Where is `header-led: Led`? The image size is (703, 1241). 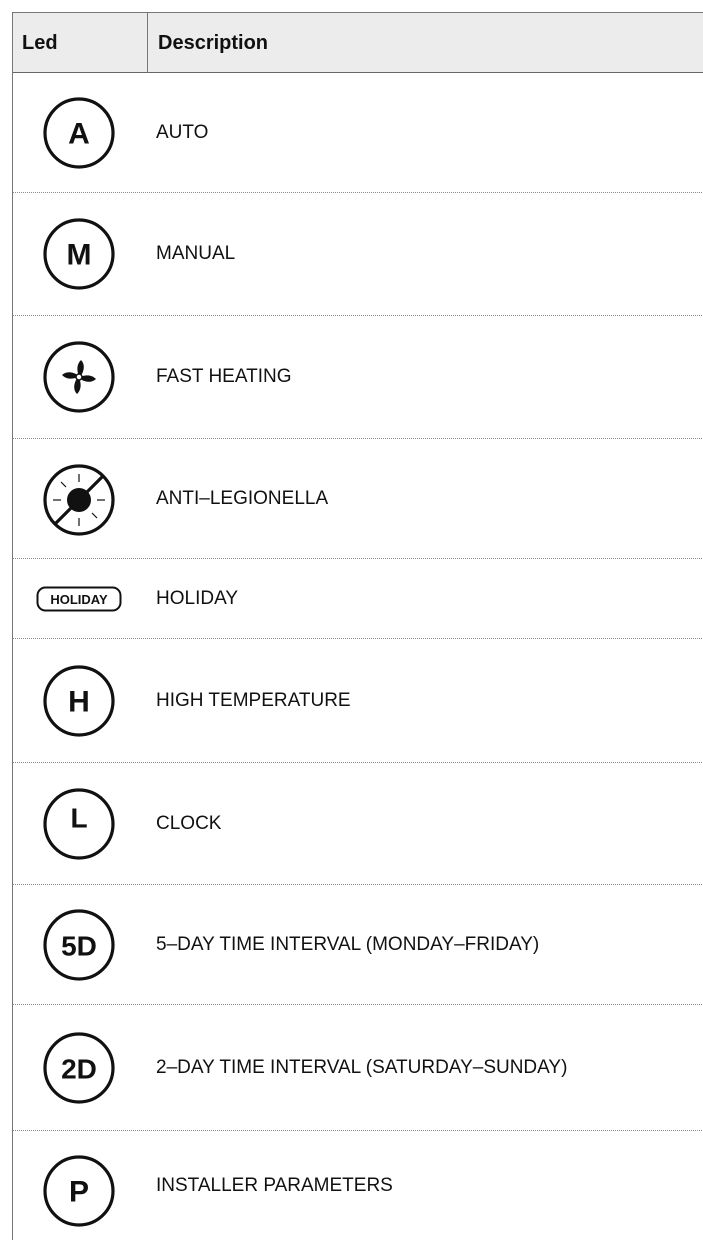 header-led: Led is located at coordinates (40, 43).